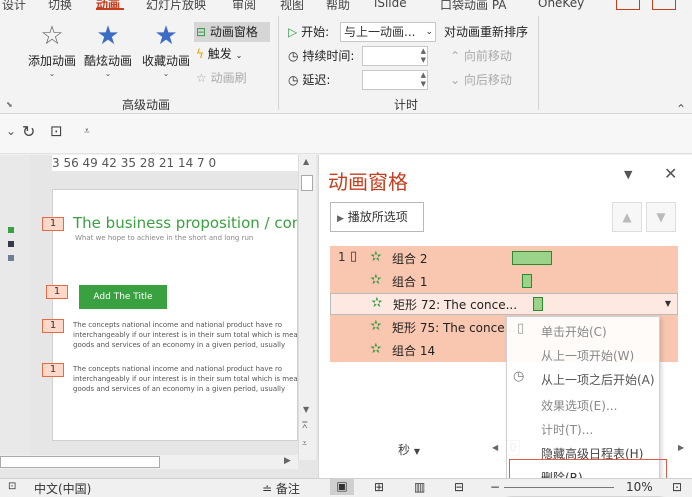  What do you see at coordinates (390, 5) in the screenshot?
I see `tab-islide: iSlide` at bounding box center [390, 5].